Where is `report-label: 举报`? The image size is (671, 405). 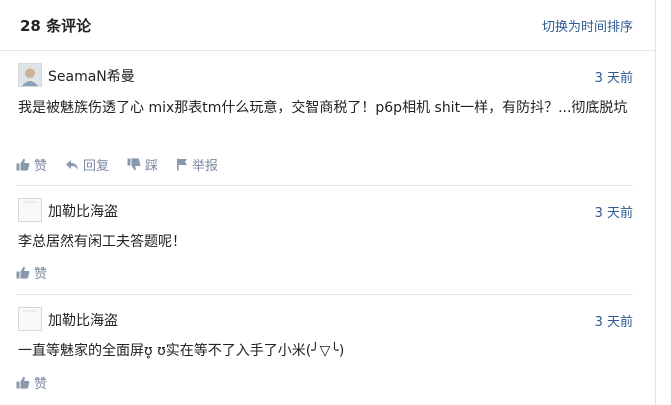 report-label: 举报 is located at coordinates (205, 166).